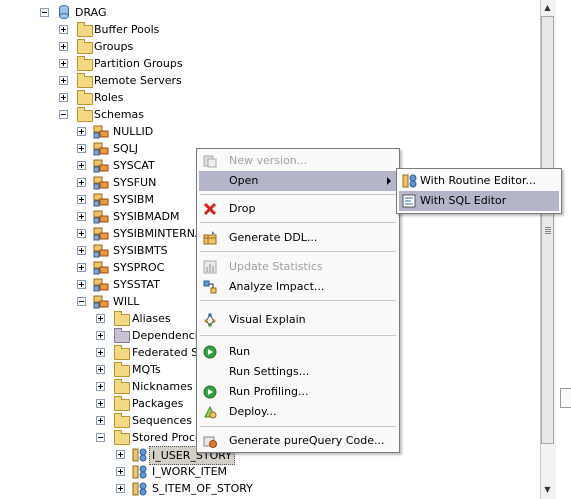 The height and width of the screenshot is (499, 571). Describe the element at coordinates (298, 181) in the screenshot. I see `menu-item-open: Open` at that location.